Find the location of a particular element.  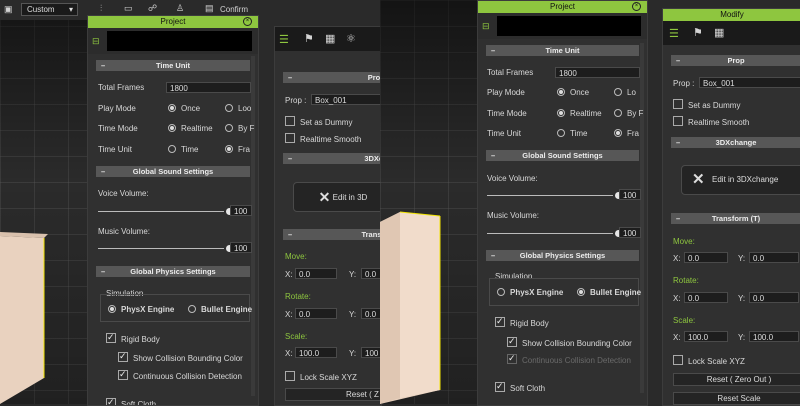

edit-in-3dxchange-button: ✕ Edit in 3D is located at coordinates (337, 197).